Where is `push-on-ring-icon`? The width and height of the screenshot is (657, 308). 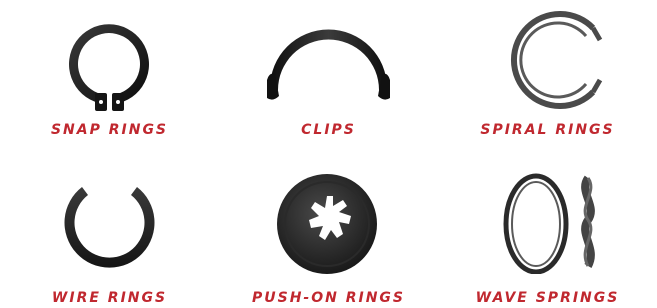
push-on-ring-icon is located at coordinates (328, 214).